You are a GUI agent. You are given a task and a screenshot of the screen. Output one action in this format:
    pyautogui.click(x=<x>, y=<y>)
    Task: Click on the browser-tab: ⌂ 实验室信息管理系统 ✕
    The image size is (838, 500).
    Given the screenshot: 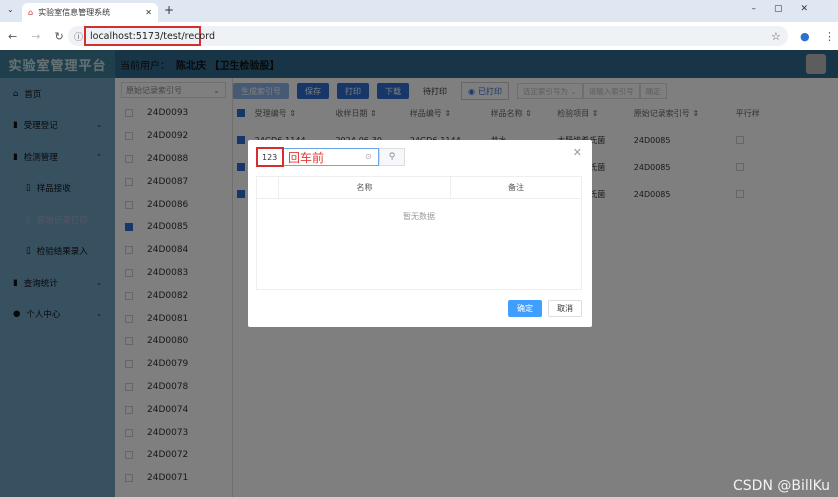 What is the action you would take?
    pyautogui.click(x=90, y=12)
    